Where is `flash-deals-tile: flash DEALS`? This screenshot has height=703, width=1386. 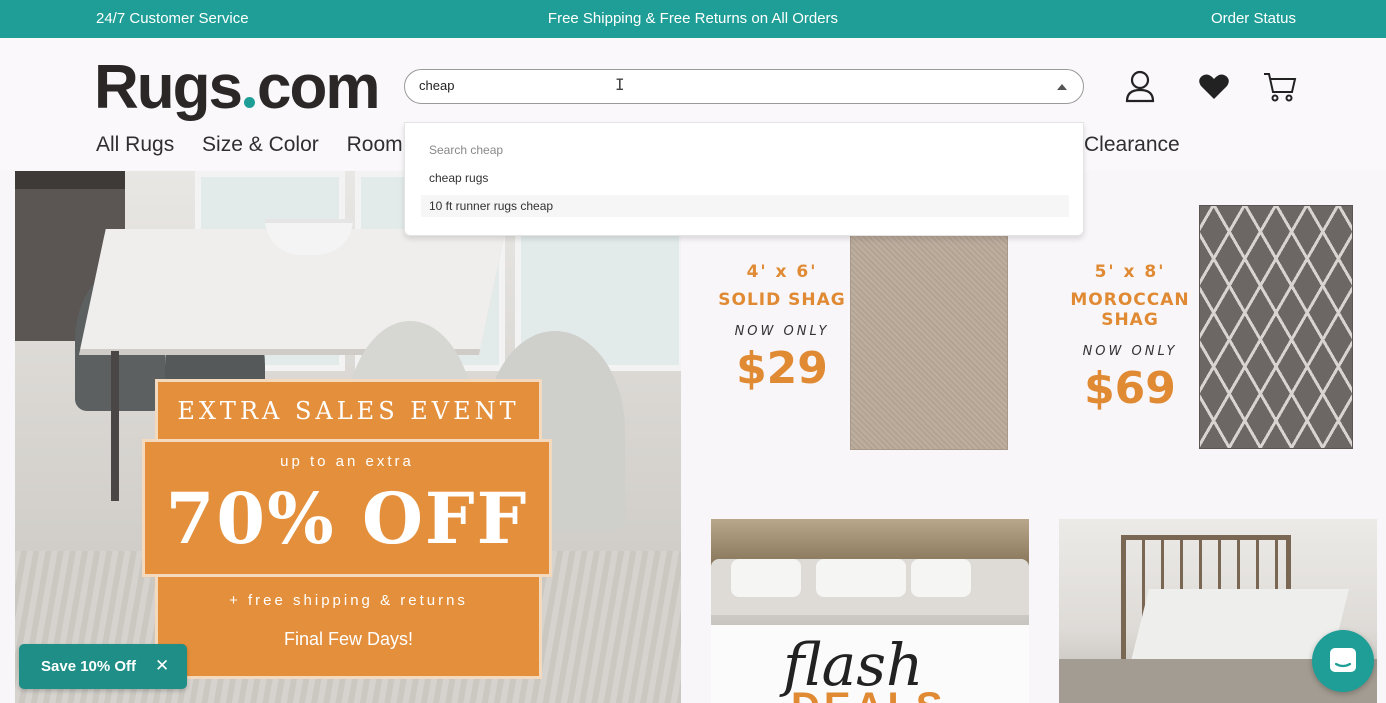
flash-deals-tile: flash DEALS is located at coordinates (870, 611).